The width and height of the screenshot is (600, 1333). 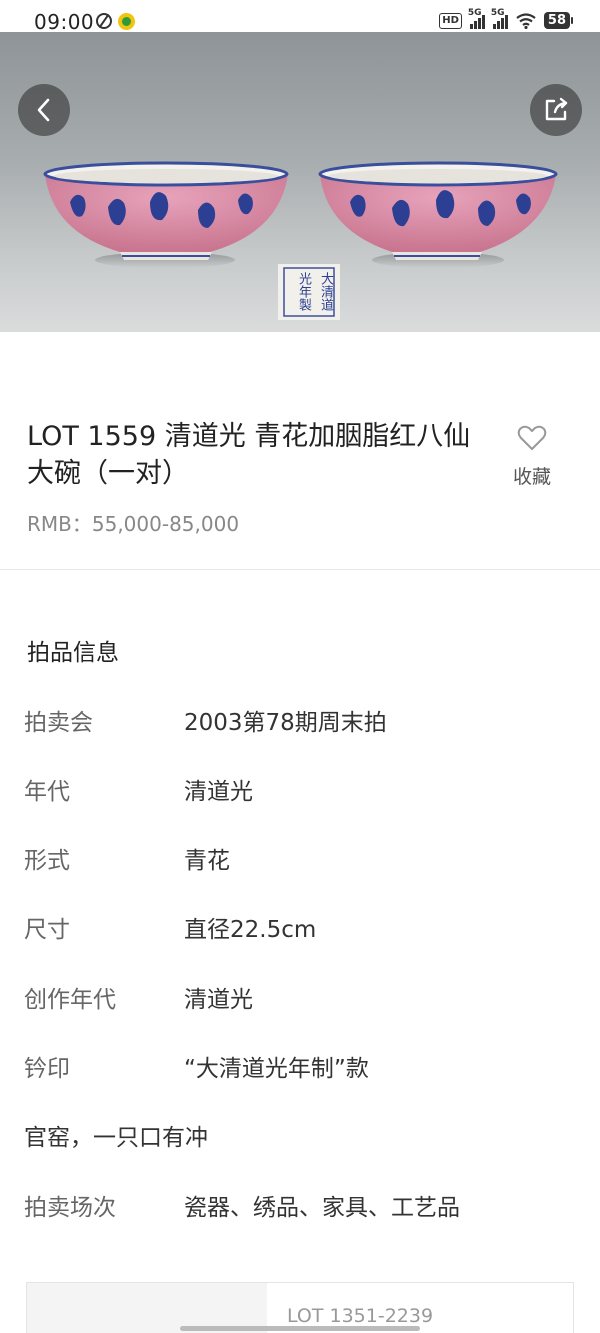 I want to click on info-row-seal: 钤印 “大清道光年制”款, so click(x=300, y=1069).